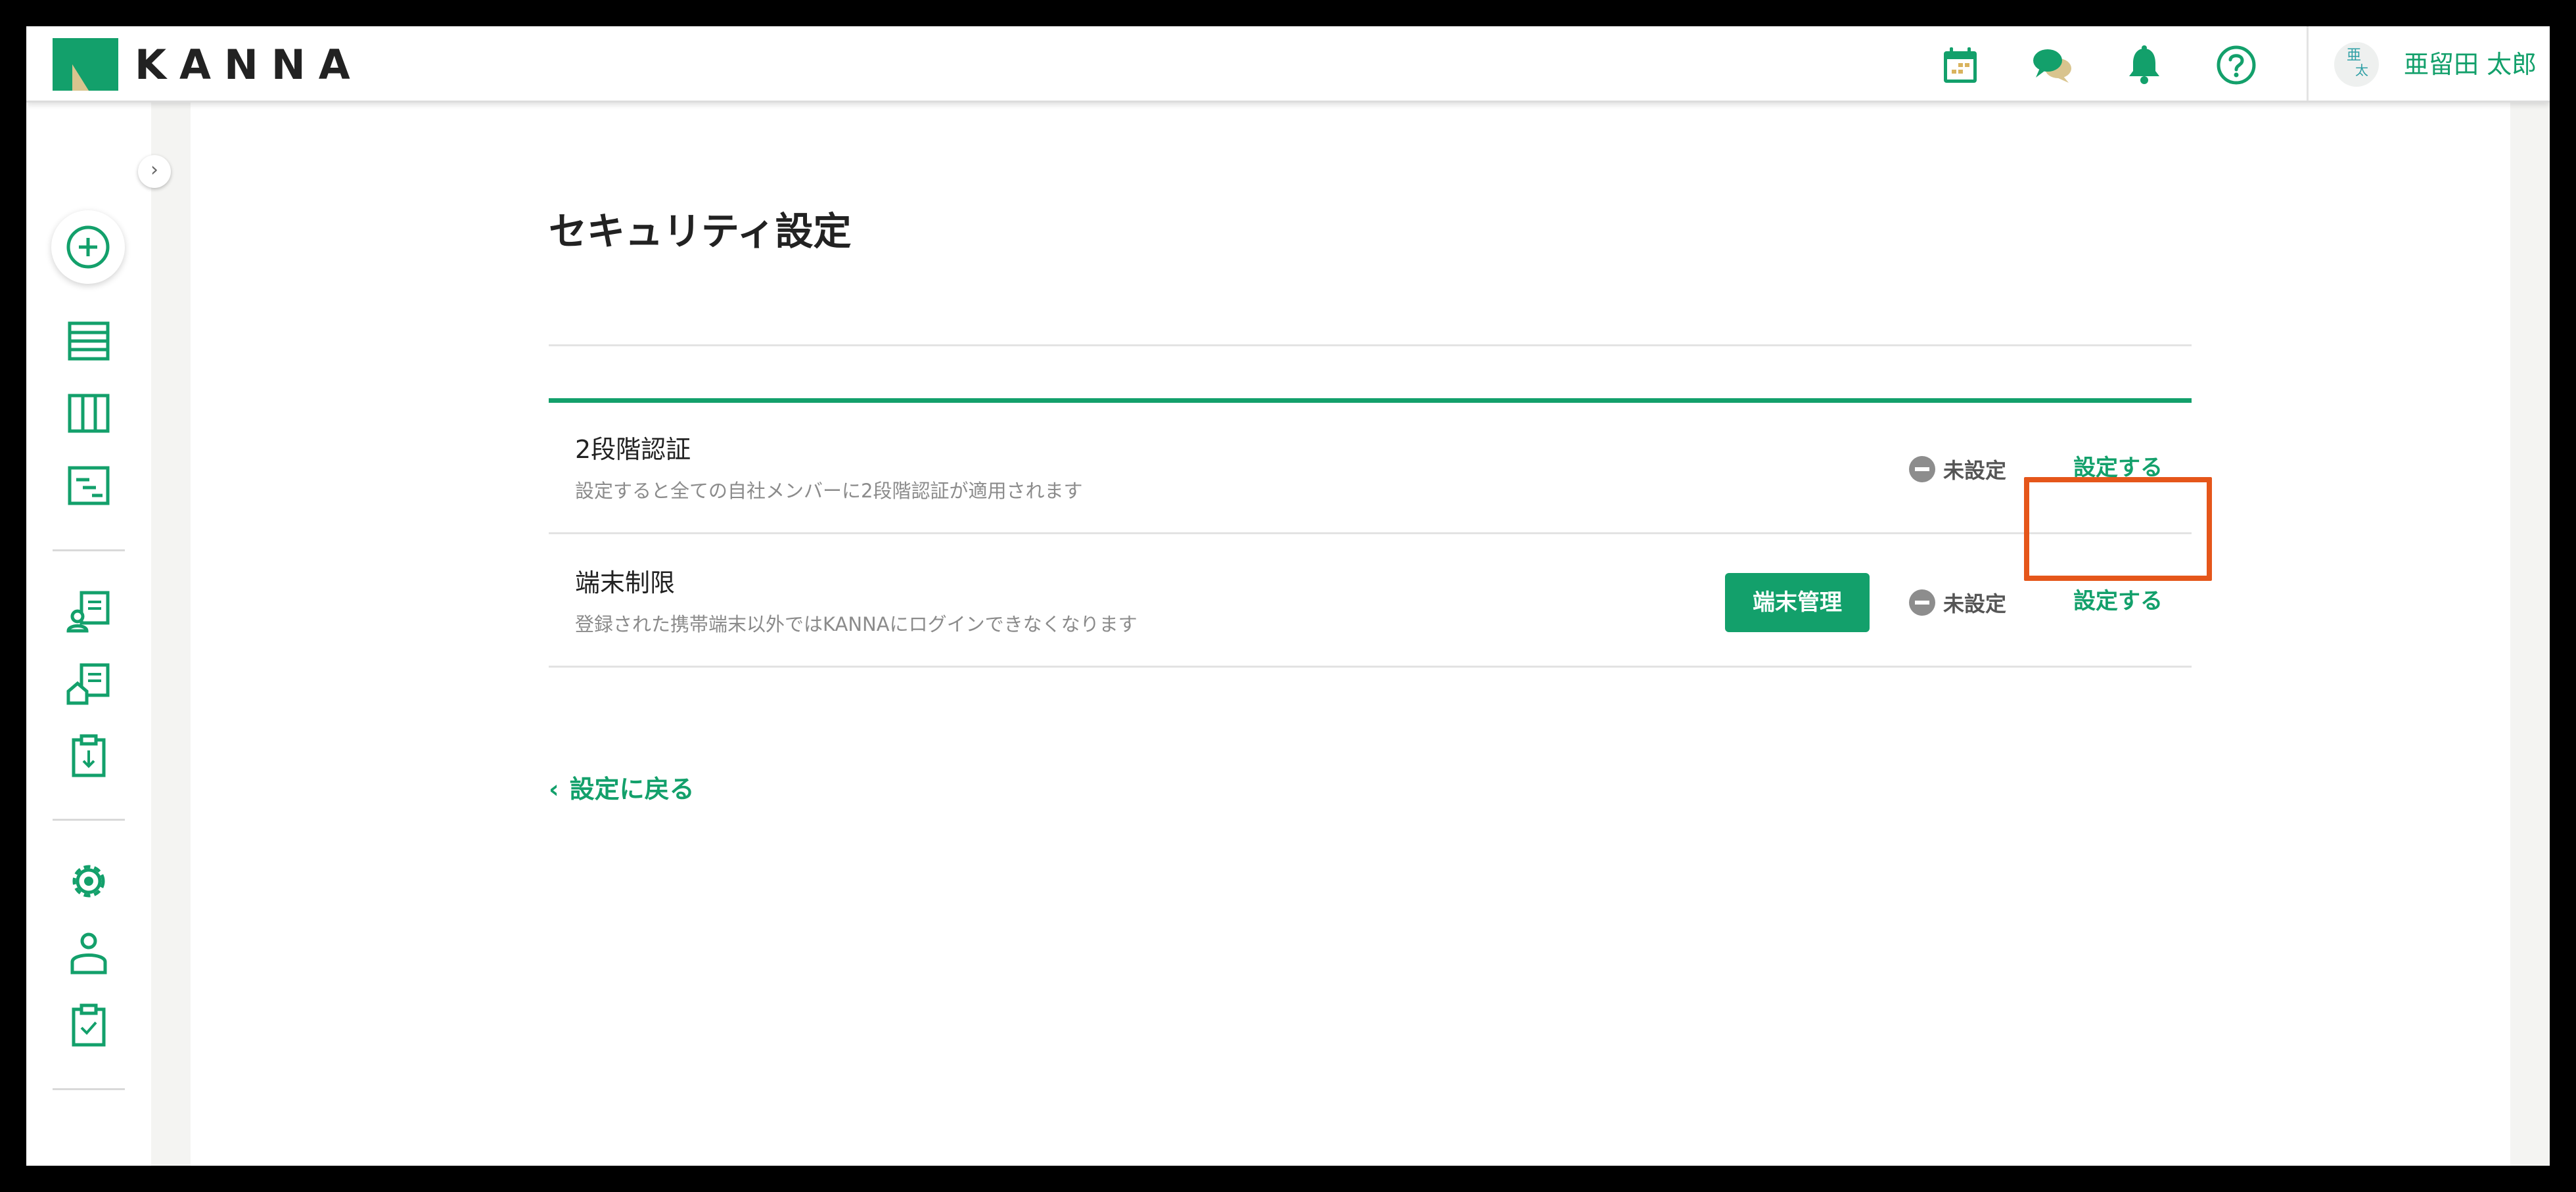  Describe the element at coordinates (89, 1026) in the screenshot. I see `checklist-icon` at that location.